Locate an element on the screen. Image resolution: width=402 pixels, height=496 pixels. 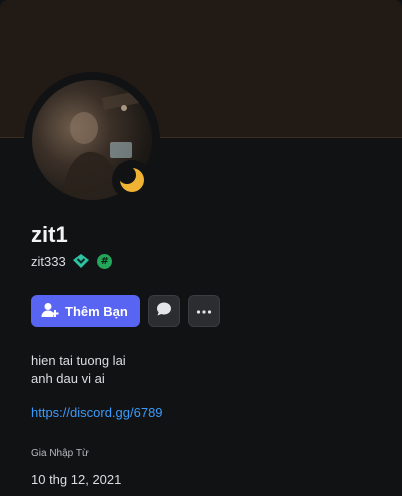
more-dots-icon is located at coordinates (204, 311).